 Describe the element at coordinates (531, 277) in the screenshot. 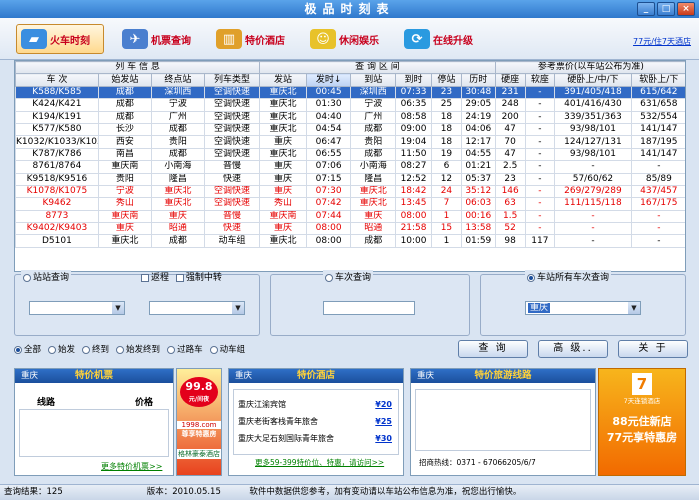

I see `all-trains-radio` at that location.